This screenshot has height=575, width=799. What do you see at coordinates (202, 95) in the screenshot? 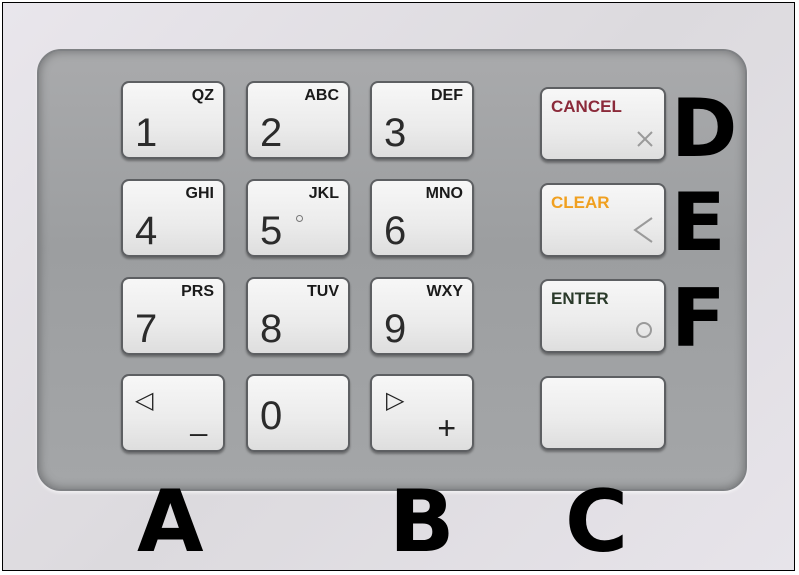
I see `key-letters: QZ` at bounding box center [202, 95].